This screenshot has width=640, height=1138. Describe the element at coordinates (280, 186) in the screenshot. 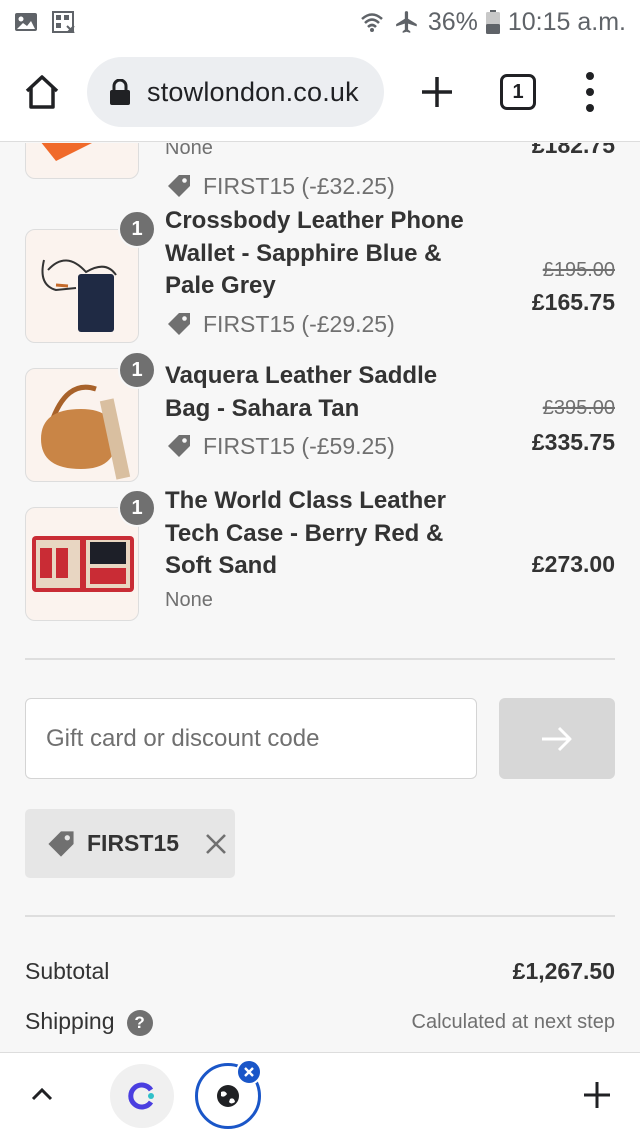

I see `item-discount: FIRST15 (-£32.25)` at that location.